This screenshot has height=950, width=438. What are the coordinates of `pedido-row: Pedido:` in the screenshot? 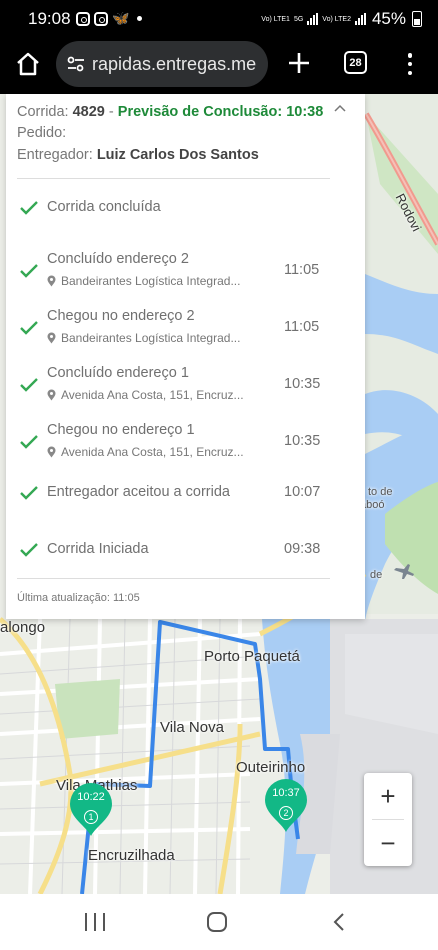 It's located at (41, 133).